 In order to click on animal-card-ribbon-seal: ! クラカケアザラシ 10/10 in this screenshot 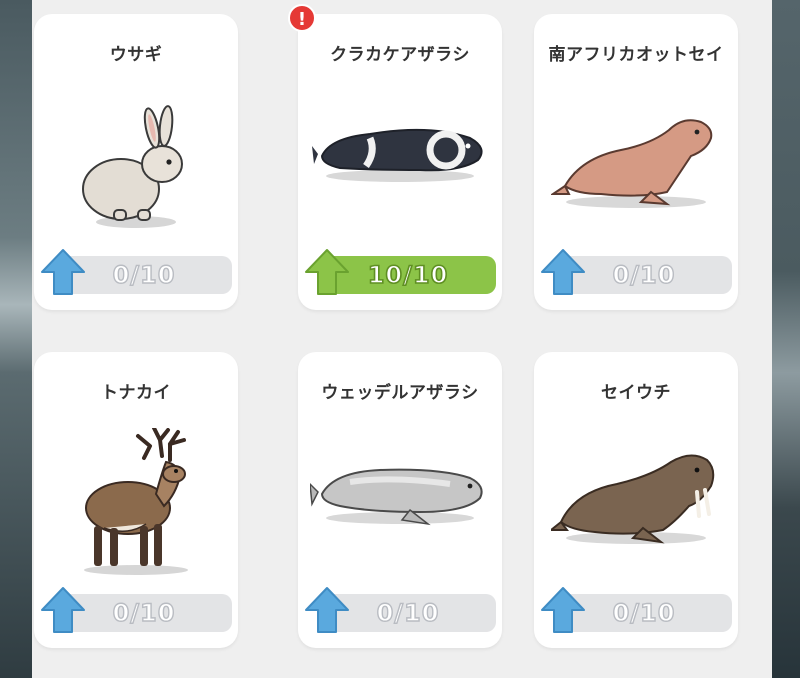, I will do `click(395, 157)`.